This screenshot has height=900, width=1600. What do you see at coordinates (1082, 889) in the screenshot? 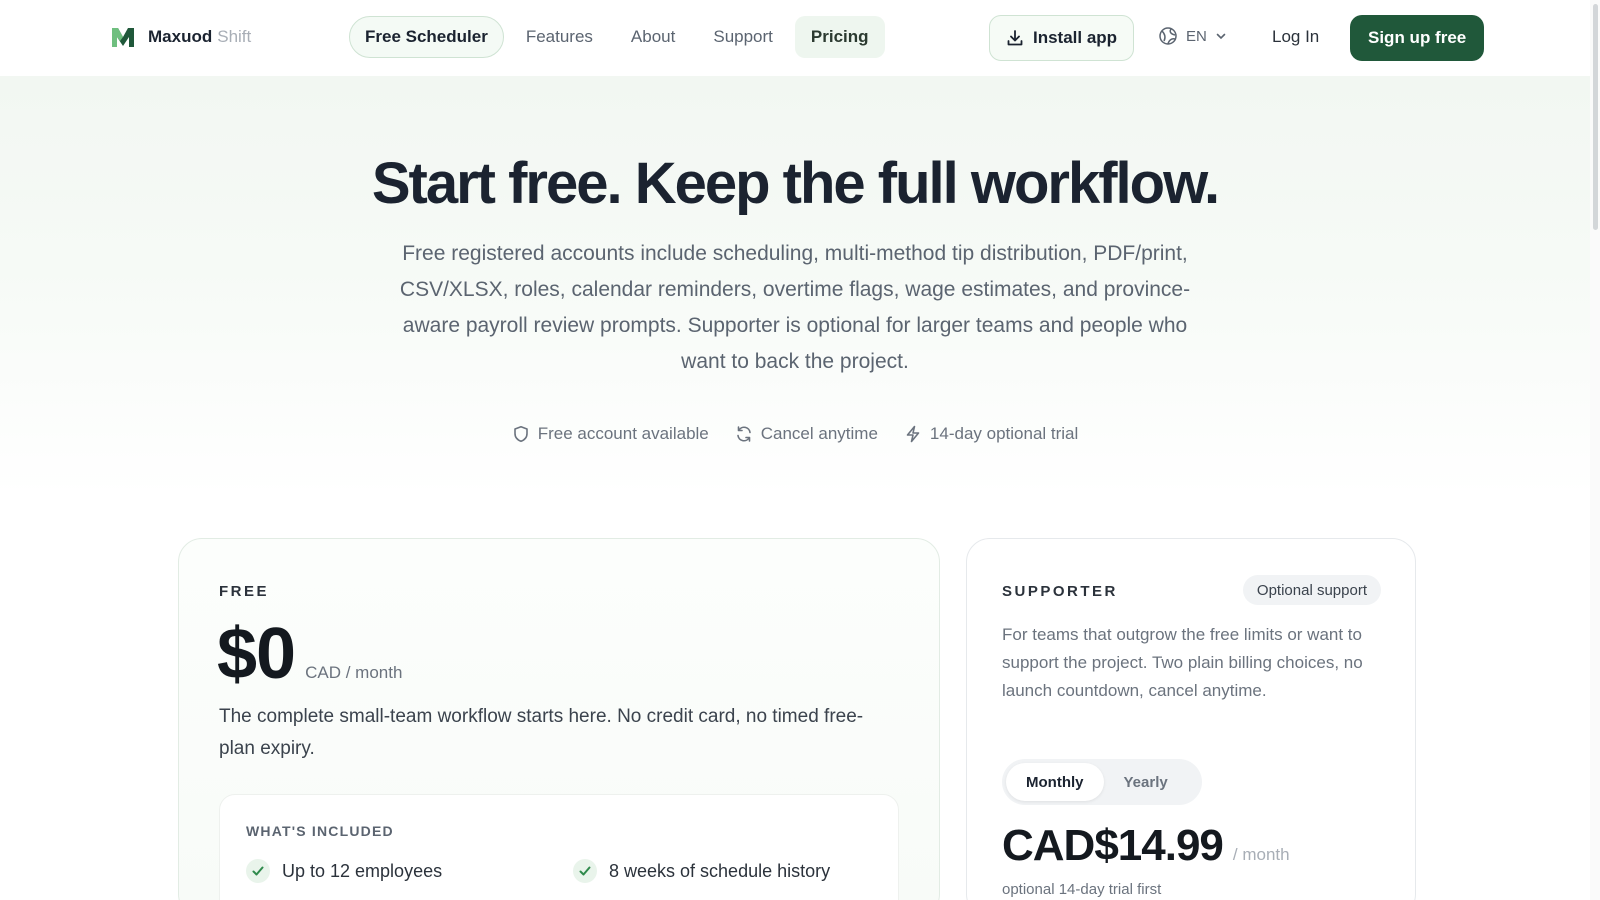
I see `supporter-trial-note: optional 14-day trial first` at bounding box center [1082, 889].